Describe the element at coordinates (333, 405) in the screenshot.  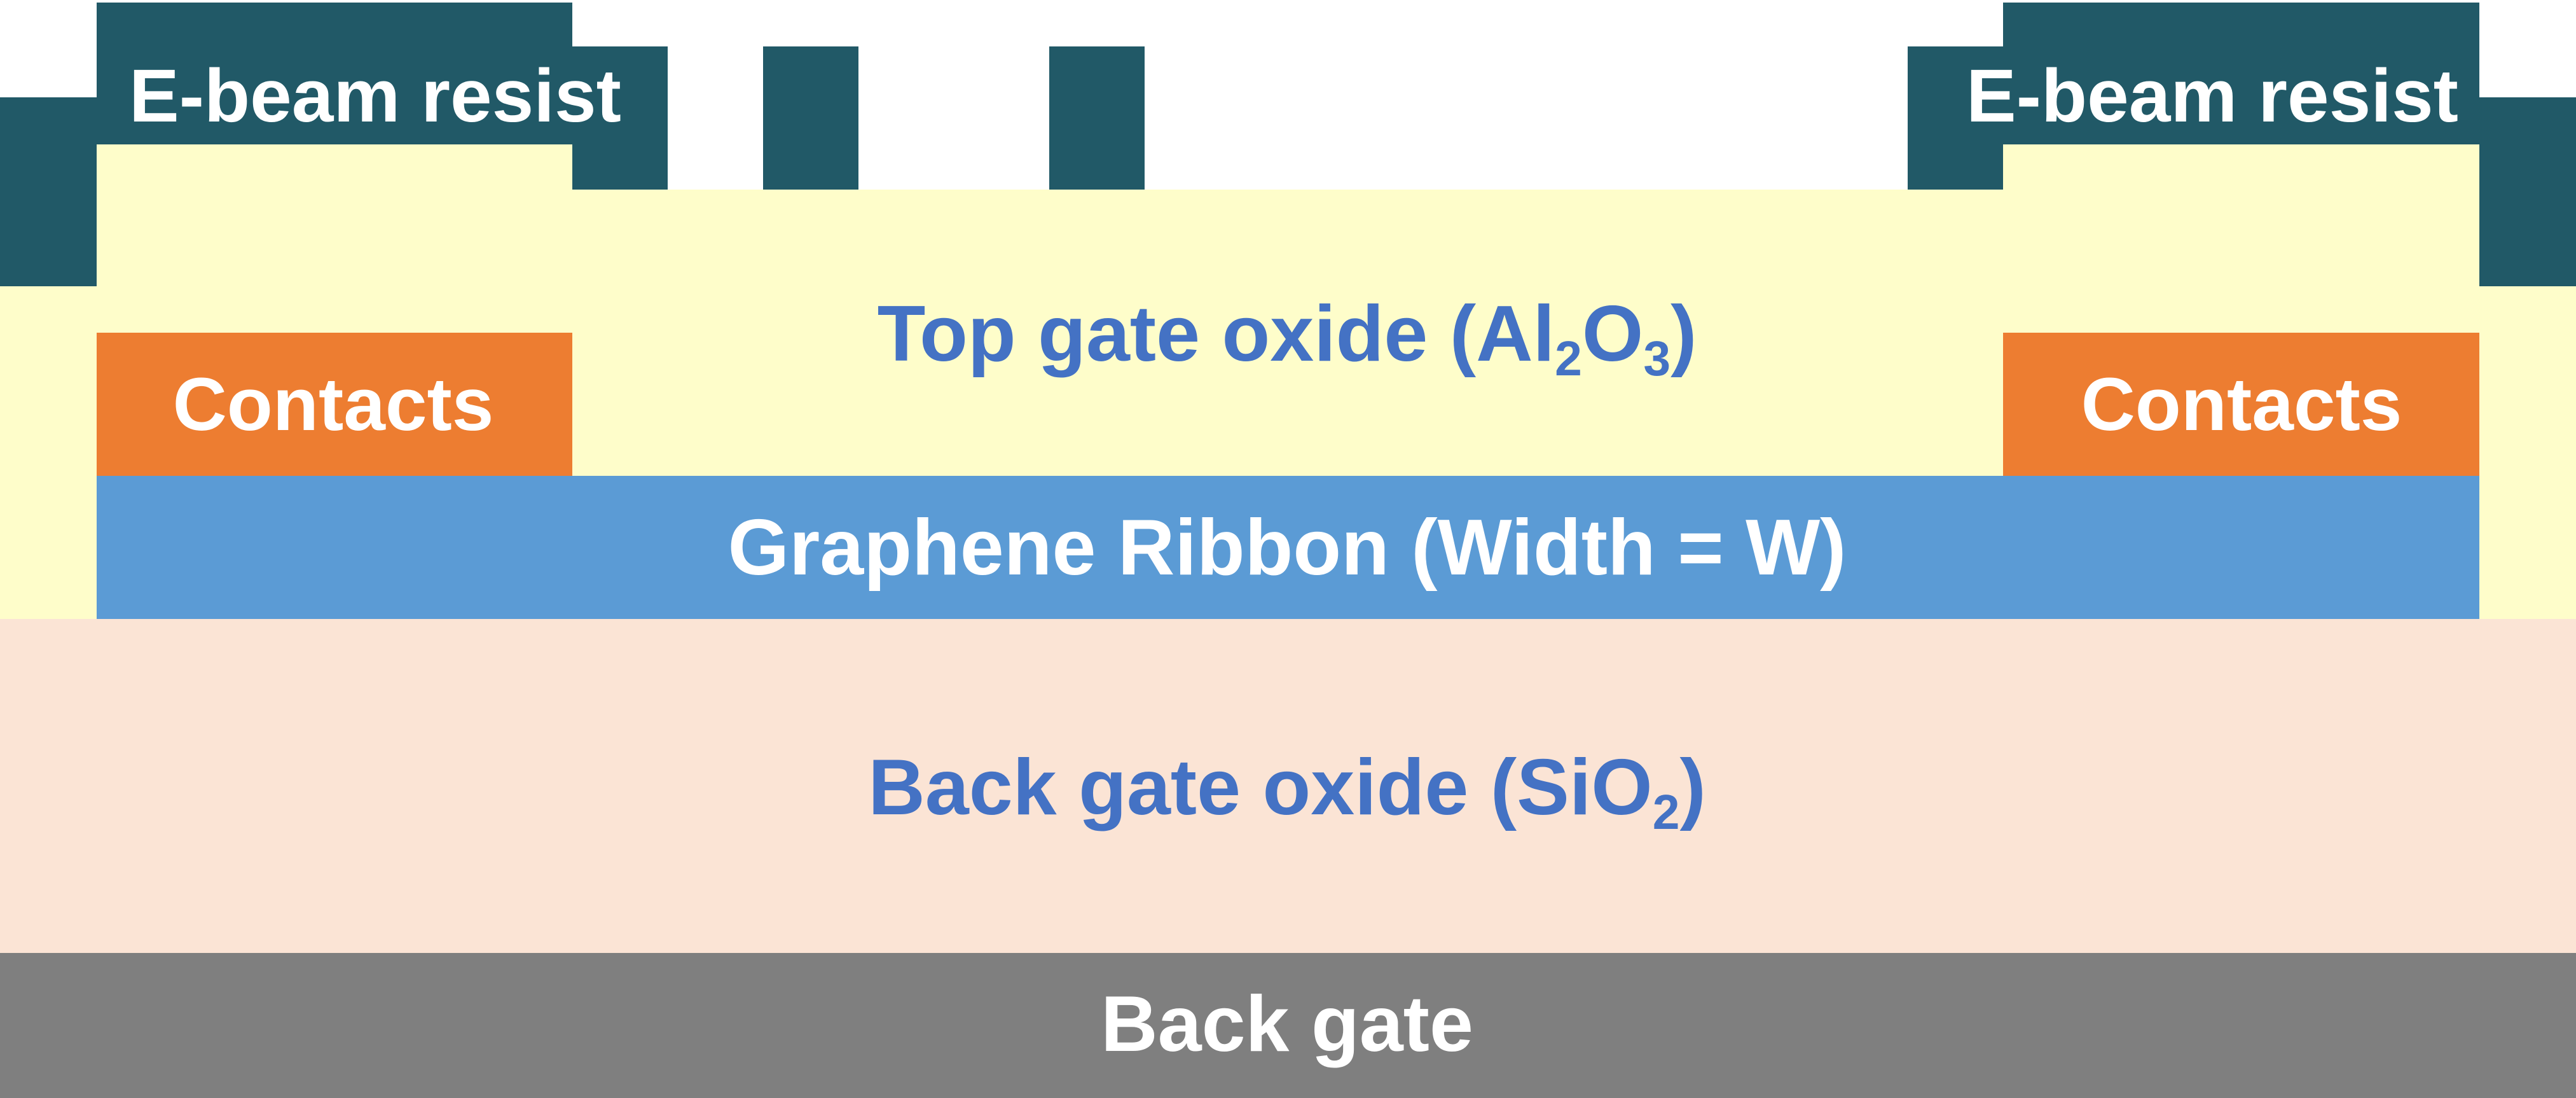
I see `contacts-left-label: Contacts` at that location.